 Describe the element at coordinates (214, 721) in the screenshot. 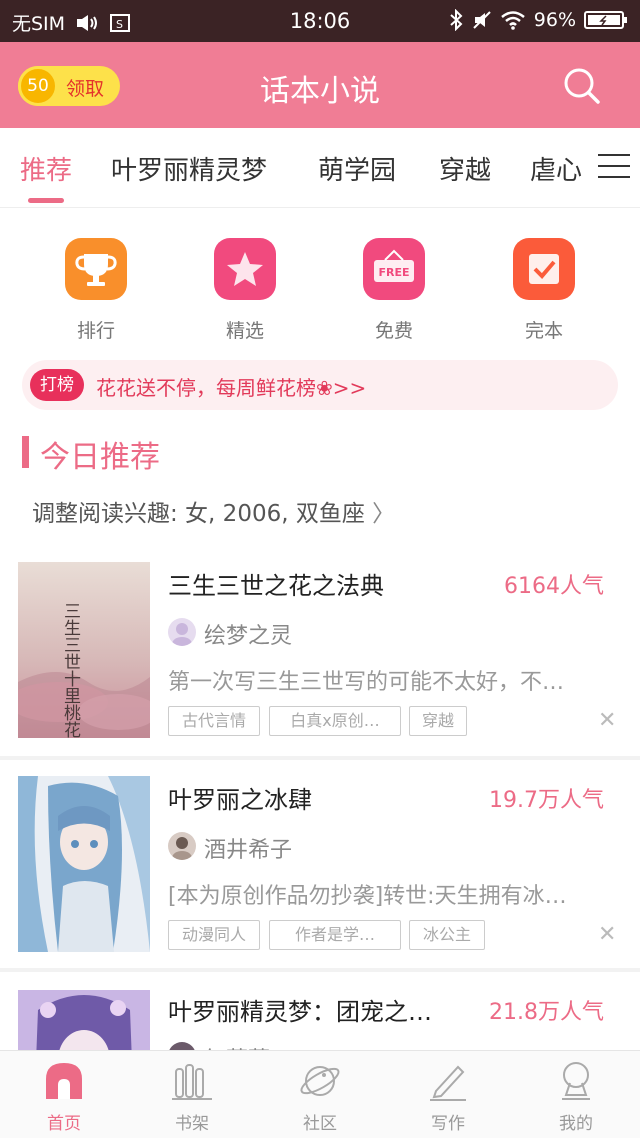

I see `book-tag: 古代言情` at that location.